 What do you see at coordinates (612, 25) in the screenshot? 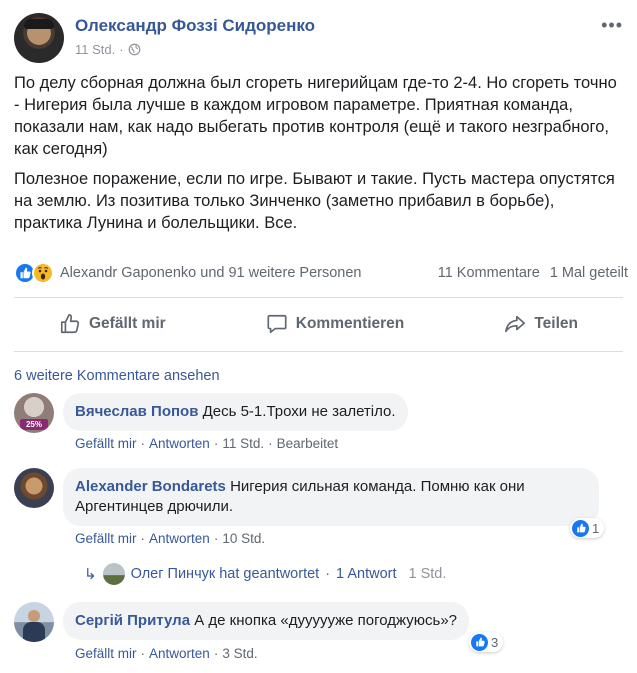
I see `more-horizontal-icon: •••` at bounding box center [612, 25].